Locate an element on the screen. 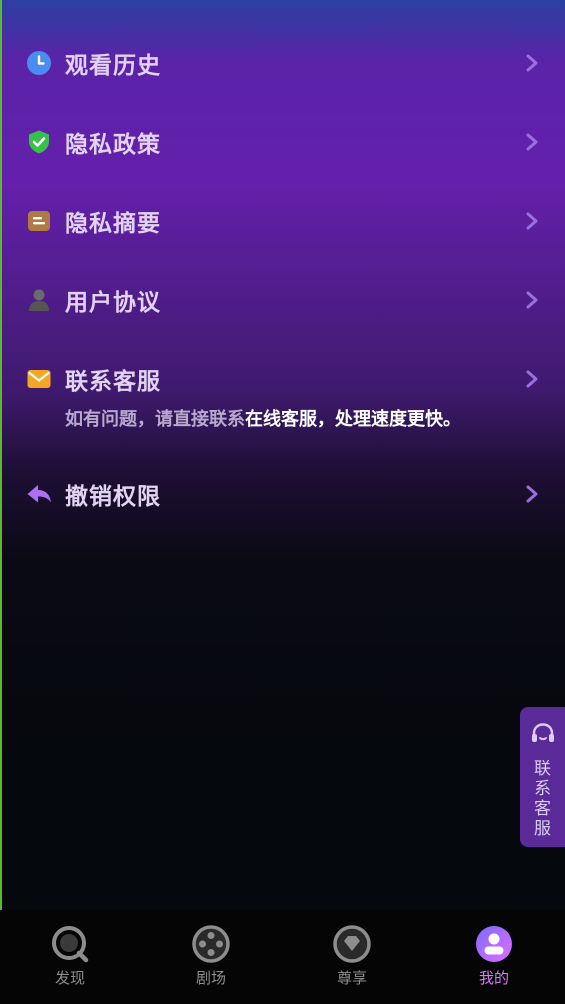 The height and width of the screenshot is (1004, 565). menu-item-label: 联系客服 is located at coordinates (113, 382).